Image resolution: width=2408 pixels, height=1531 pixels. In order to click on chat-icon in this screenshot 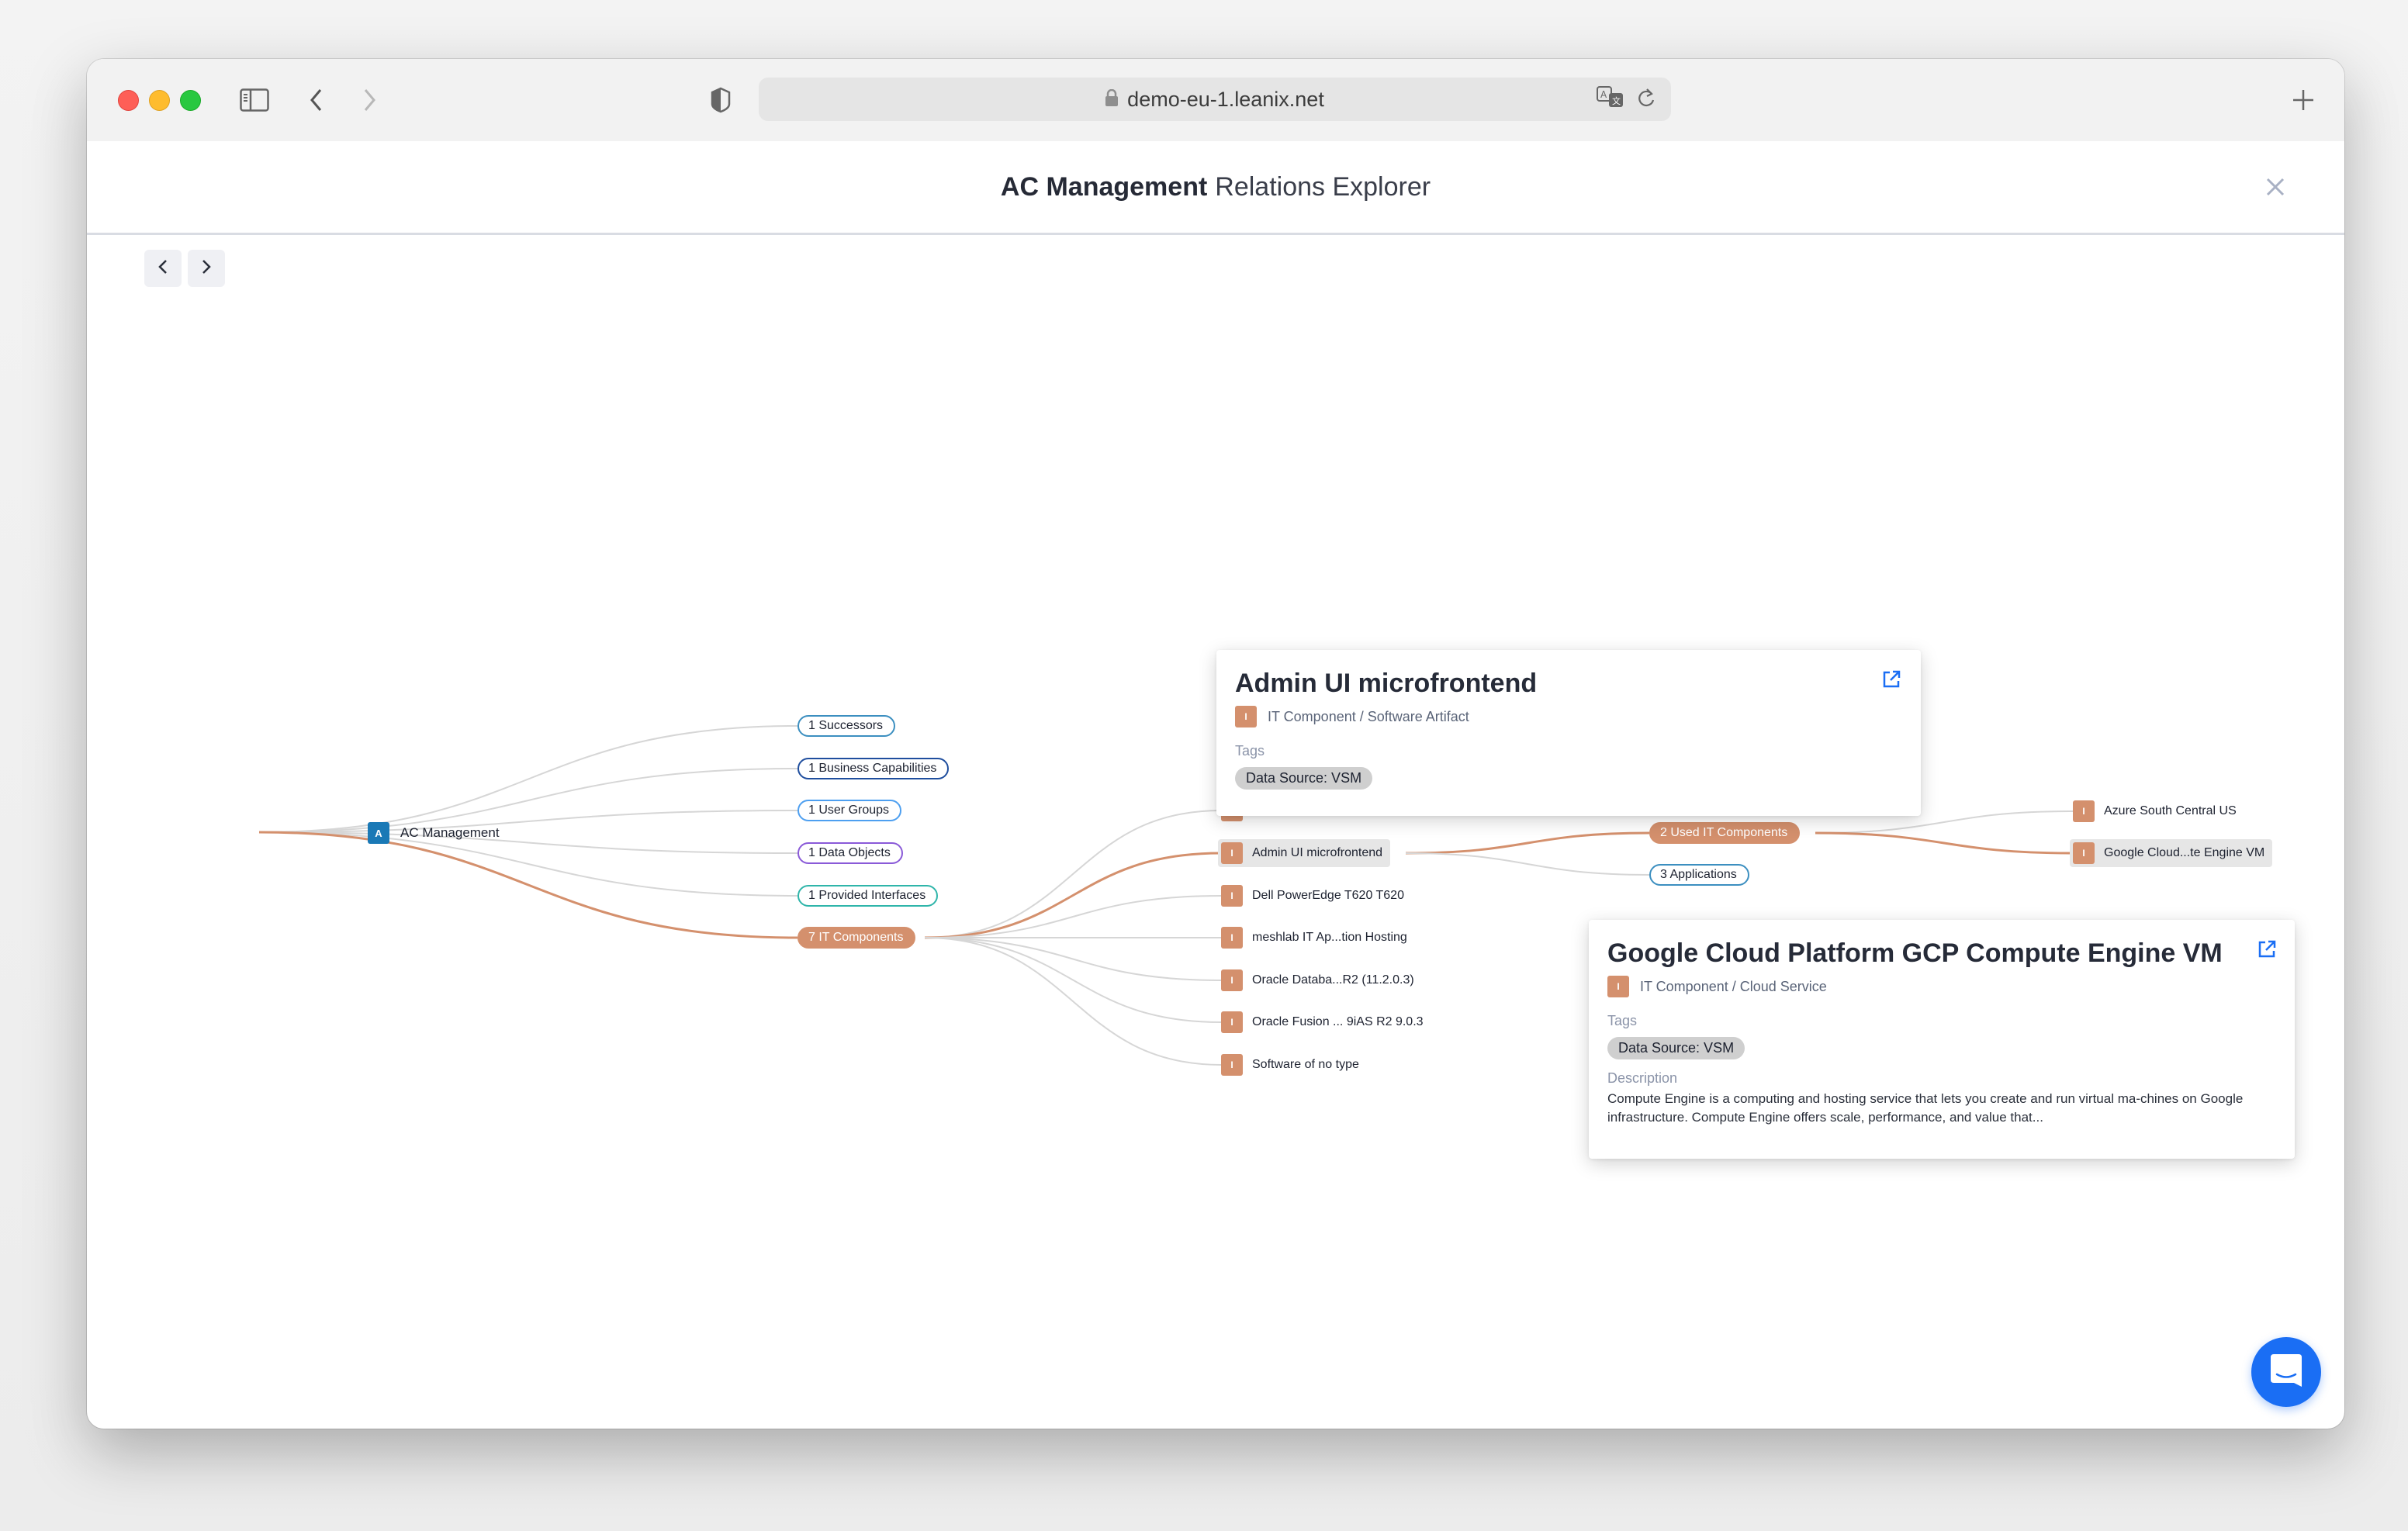, I will do `click(2286, 1372)`.